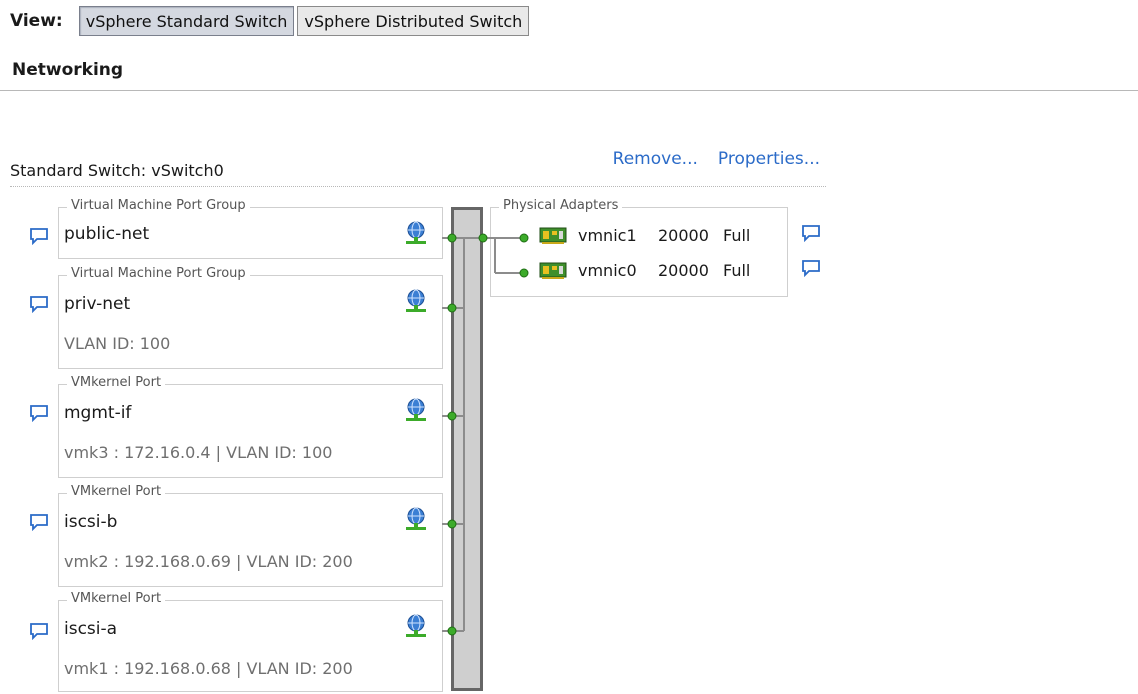 The image size is (1138, 694). Describe the element at coordinates (97, 304) in the screenshot. I see `port-group-name: priv-net` at that location.